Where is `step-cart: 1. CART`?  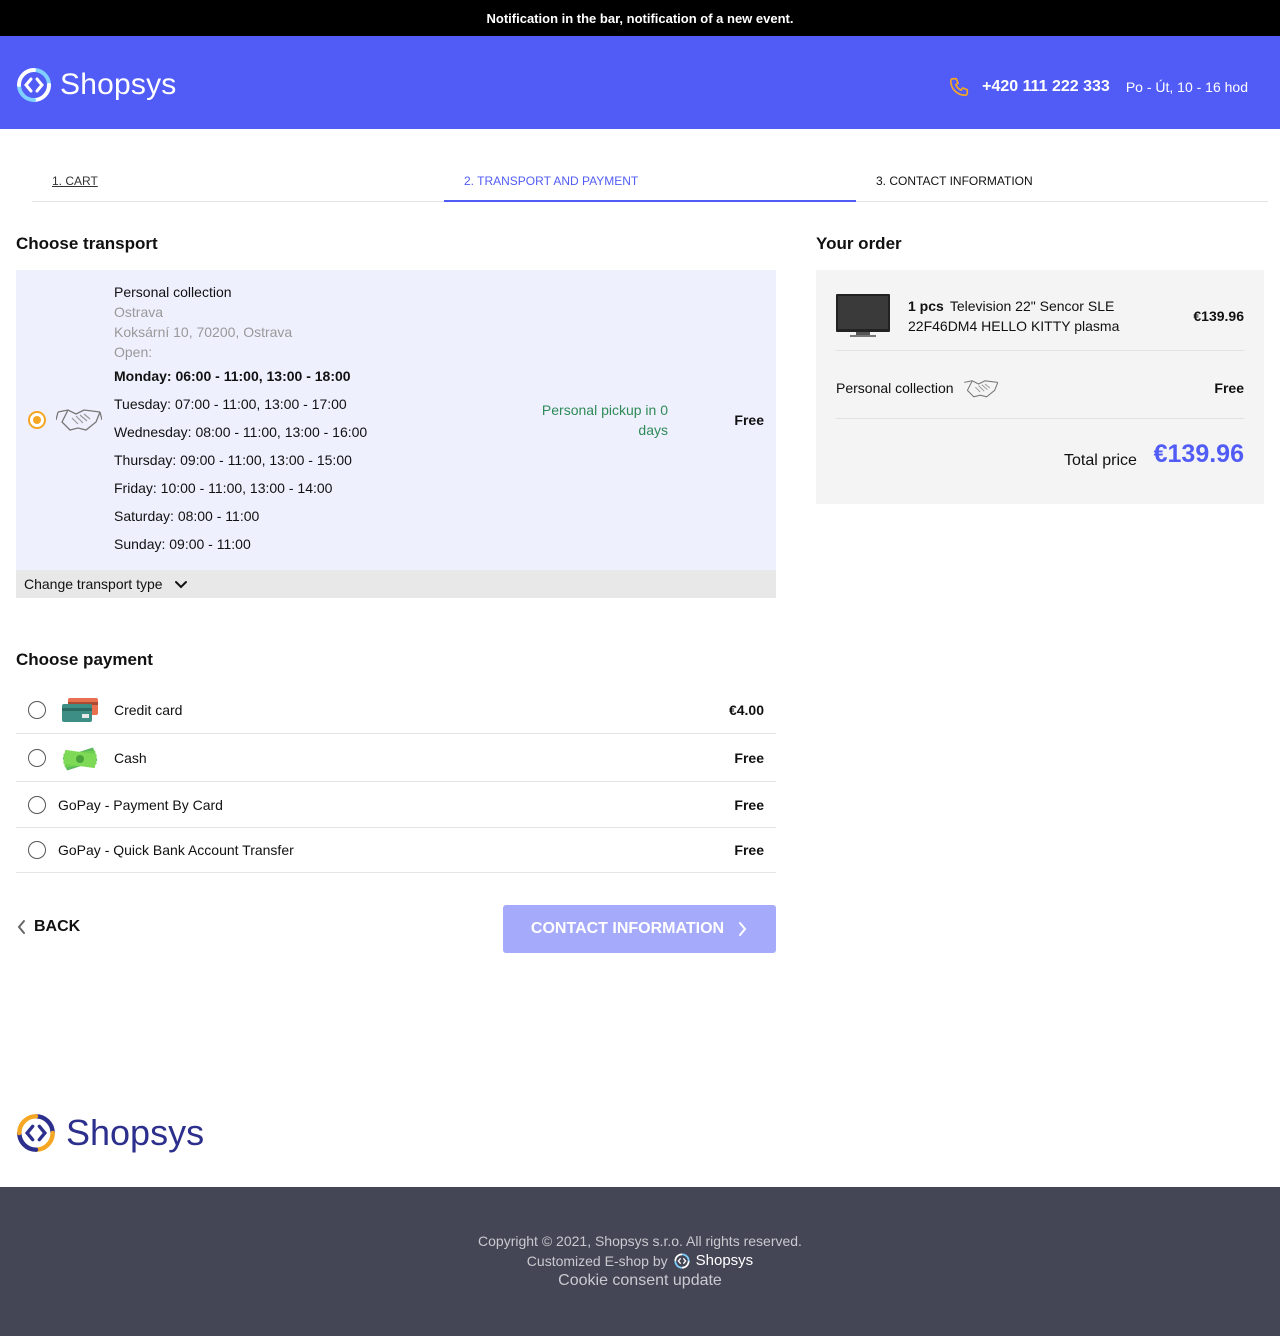 step-cart: 1. CART is located at coordinates (238, 182).